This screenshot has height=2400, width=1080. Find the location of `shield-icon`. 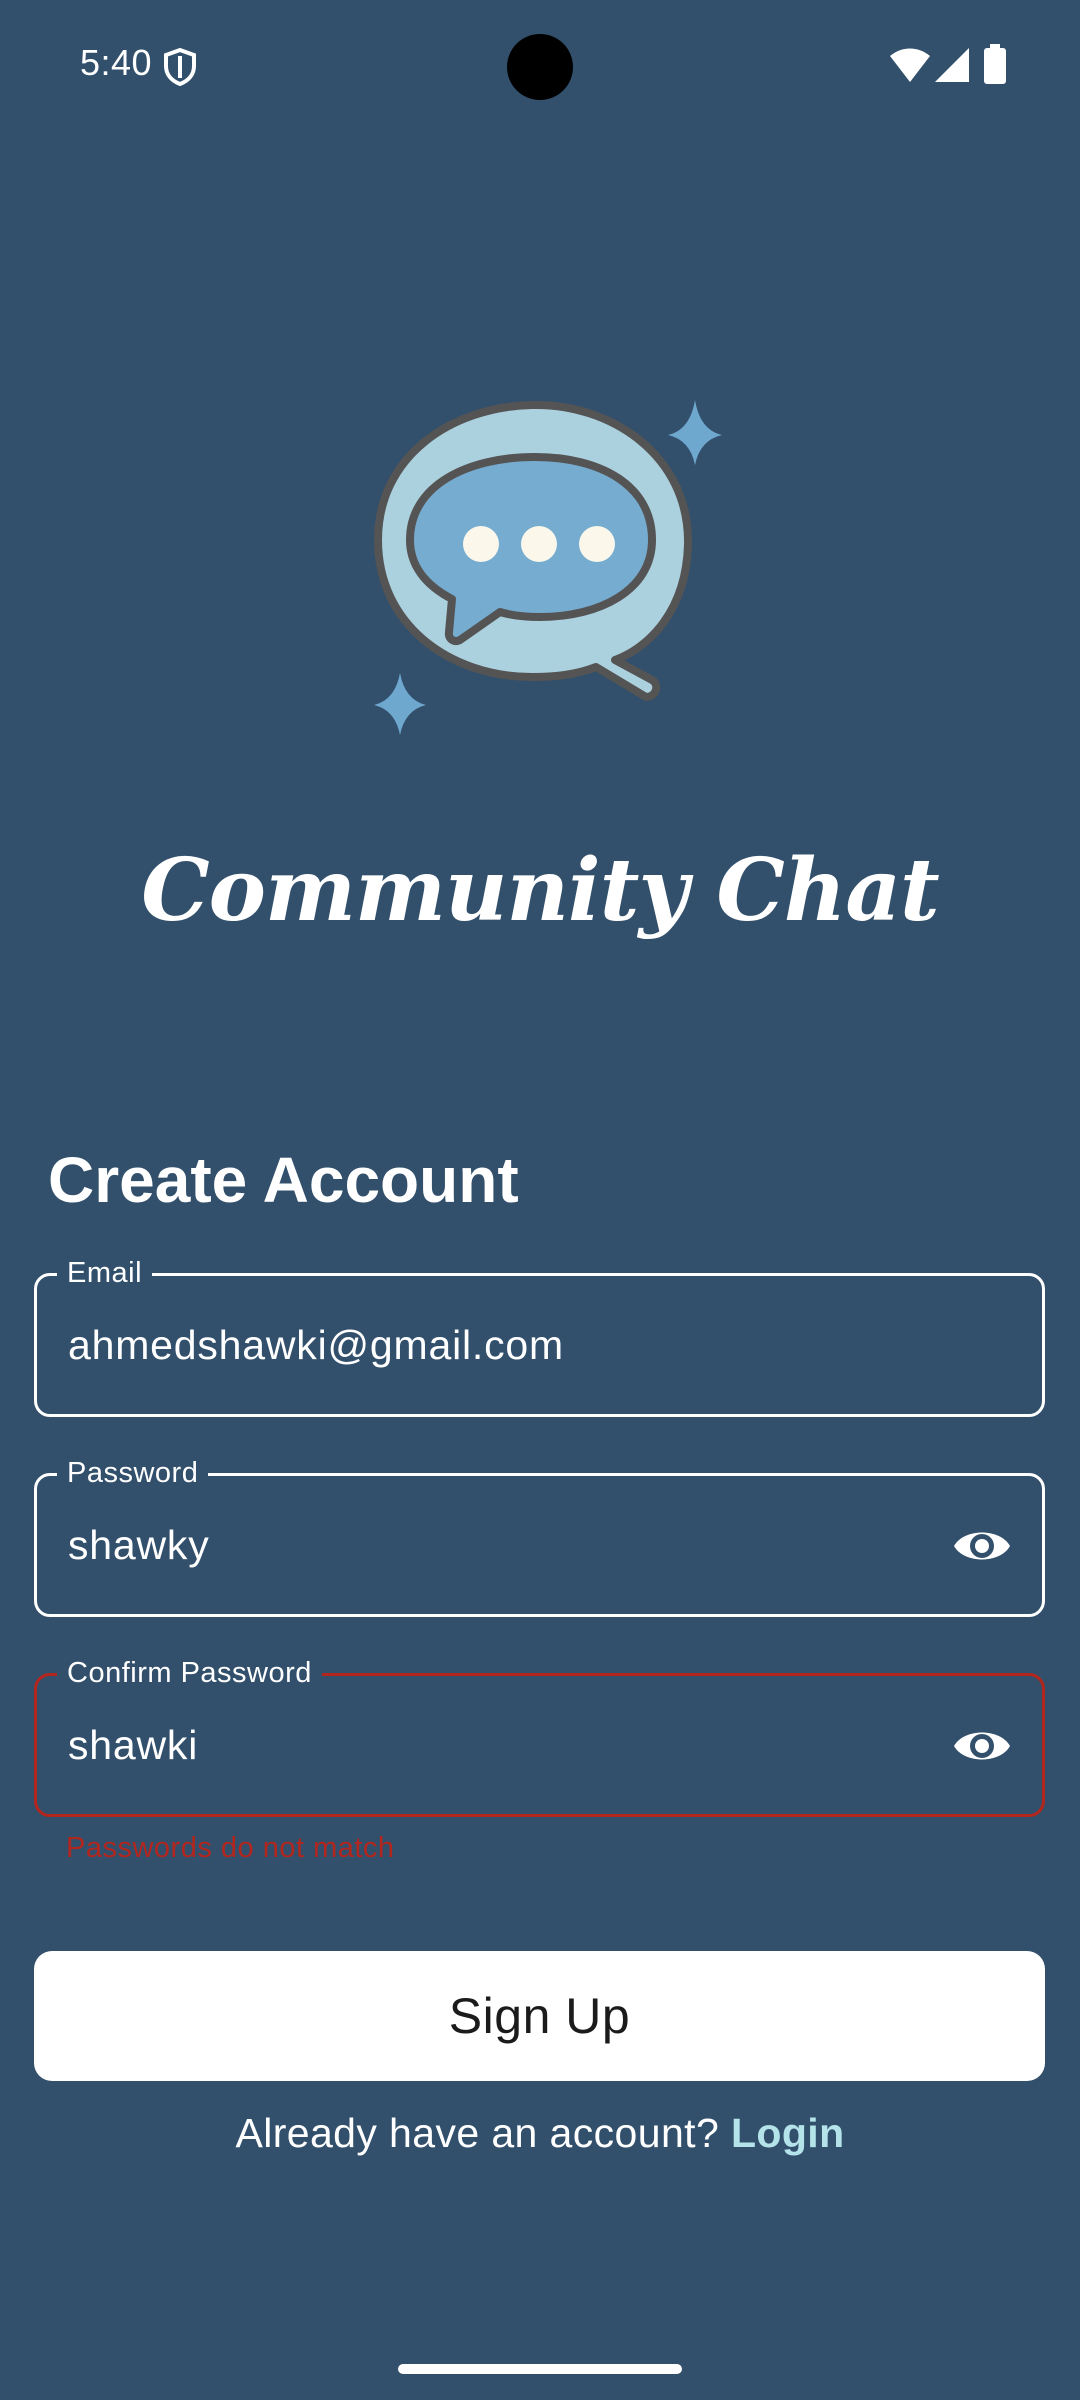

shield-icon is located at coordinates (180, 67).